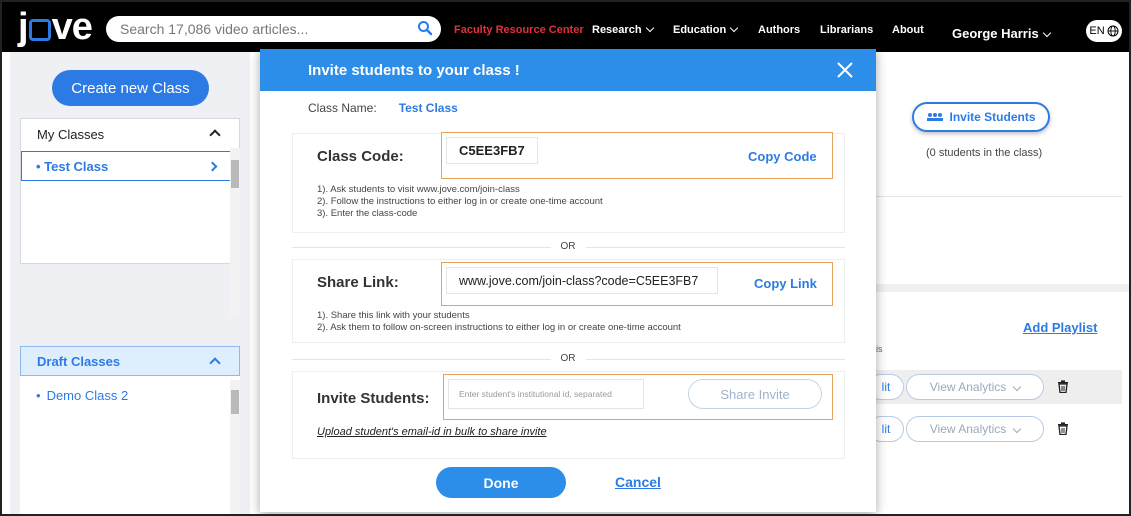 The width and height of the screenshot is (1131, 516). Describe the element at coordinates (130, 134) in the screenshot. I see `my-classes-header: My Classes` at that location.